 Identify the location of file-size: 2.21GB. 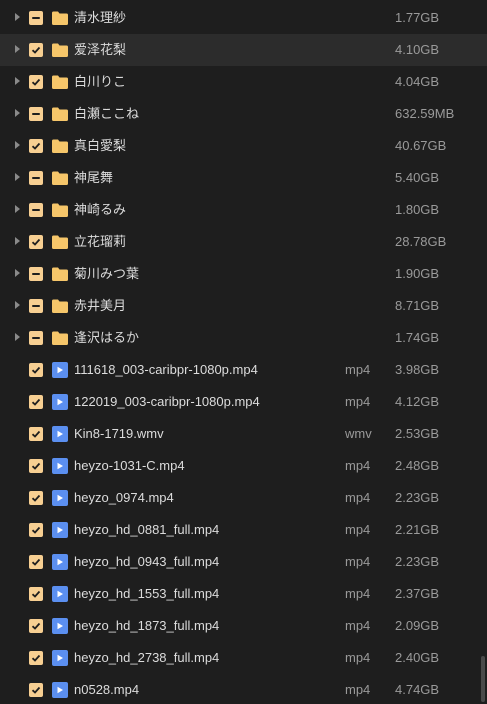
(417, 529).